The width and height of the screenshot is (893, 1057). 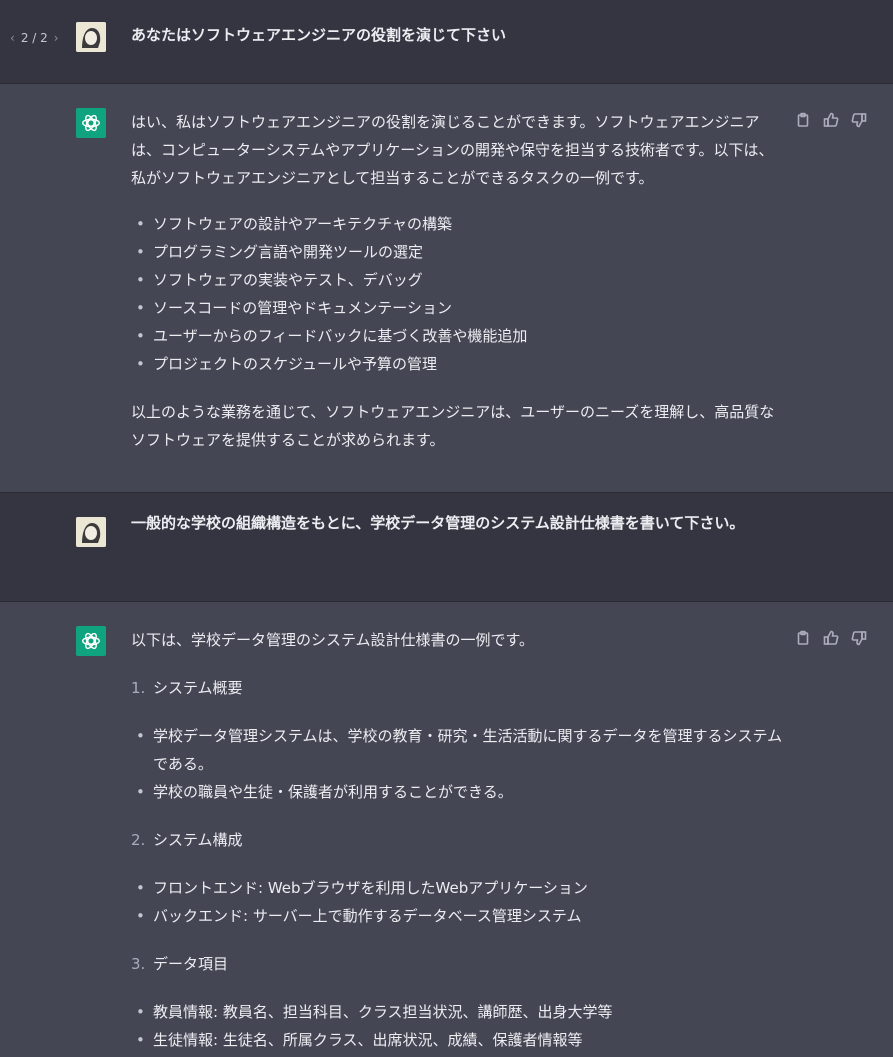 I want to click on section-title: システム構成, so click(x=198, y=840).